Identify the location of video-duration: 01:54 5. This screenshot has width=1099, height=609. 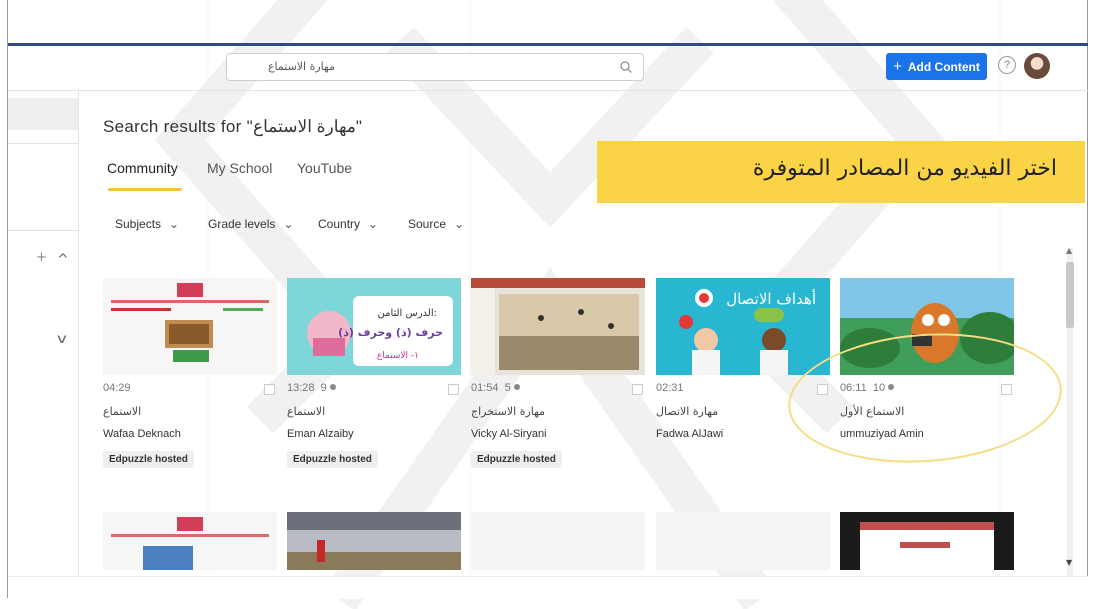
(495, 388).